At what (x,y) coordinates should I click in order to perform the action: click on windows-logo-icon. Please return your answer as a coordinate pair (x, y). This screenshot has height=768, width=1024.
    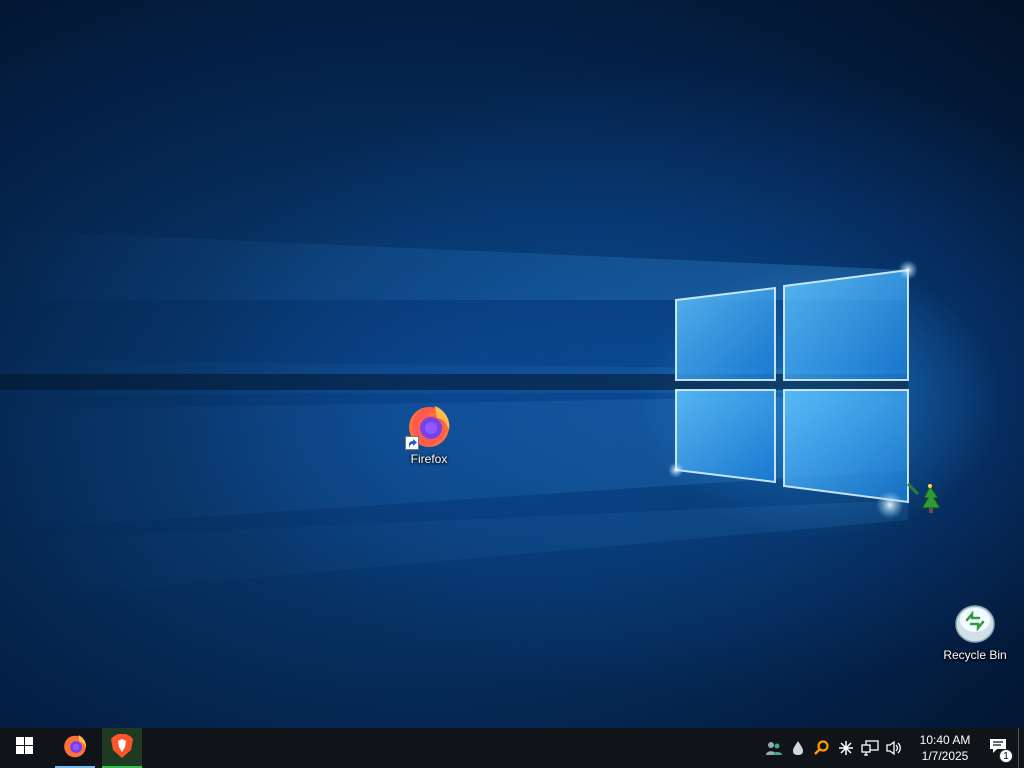
    Looking at the image, I should click on (24, 748).